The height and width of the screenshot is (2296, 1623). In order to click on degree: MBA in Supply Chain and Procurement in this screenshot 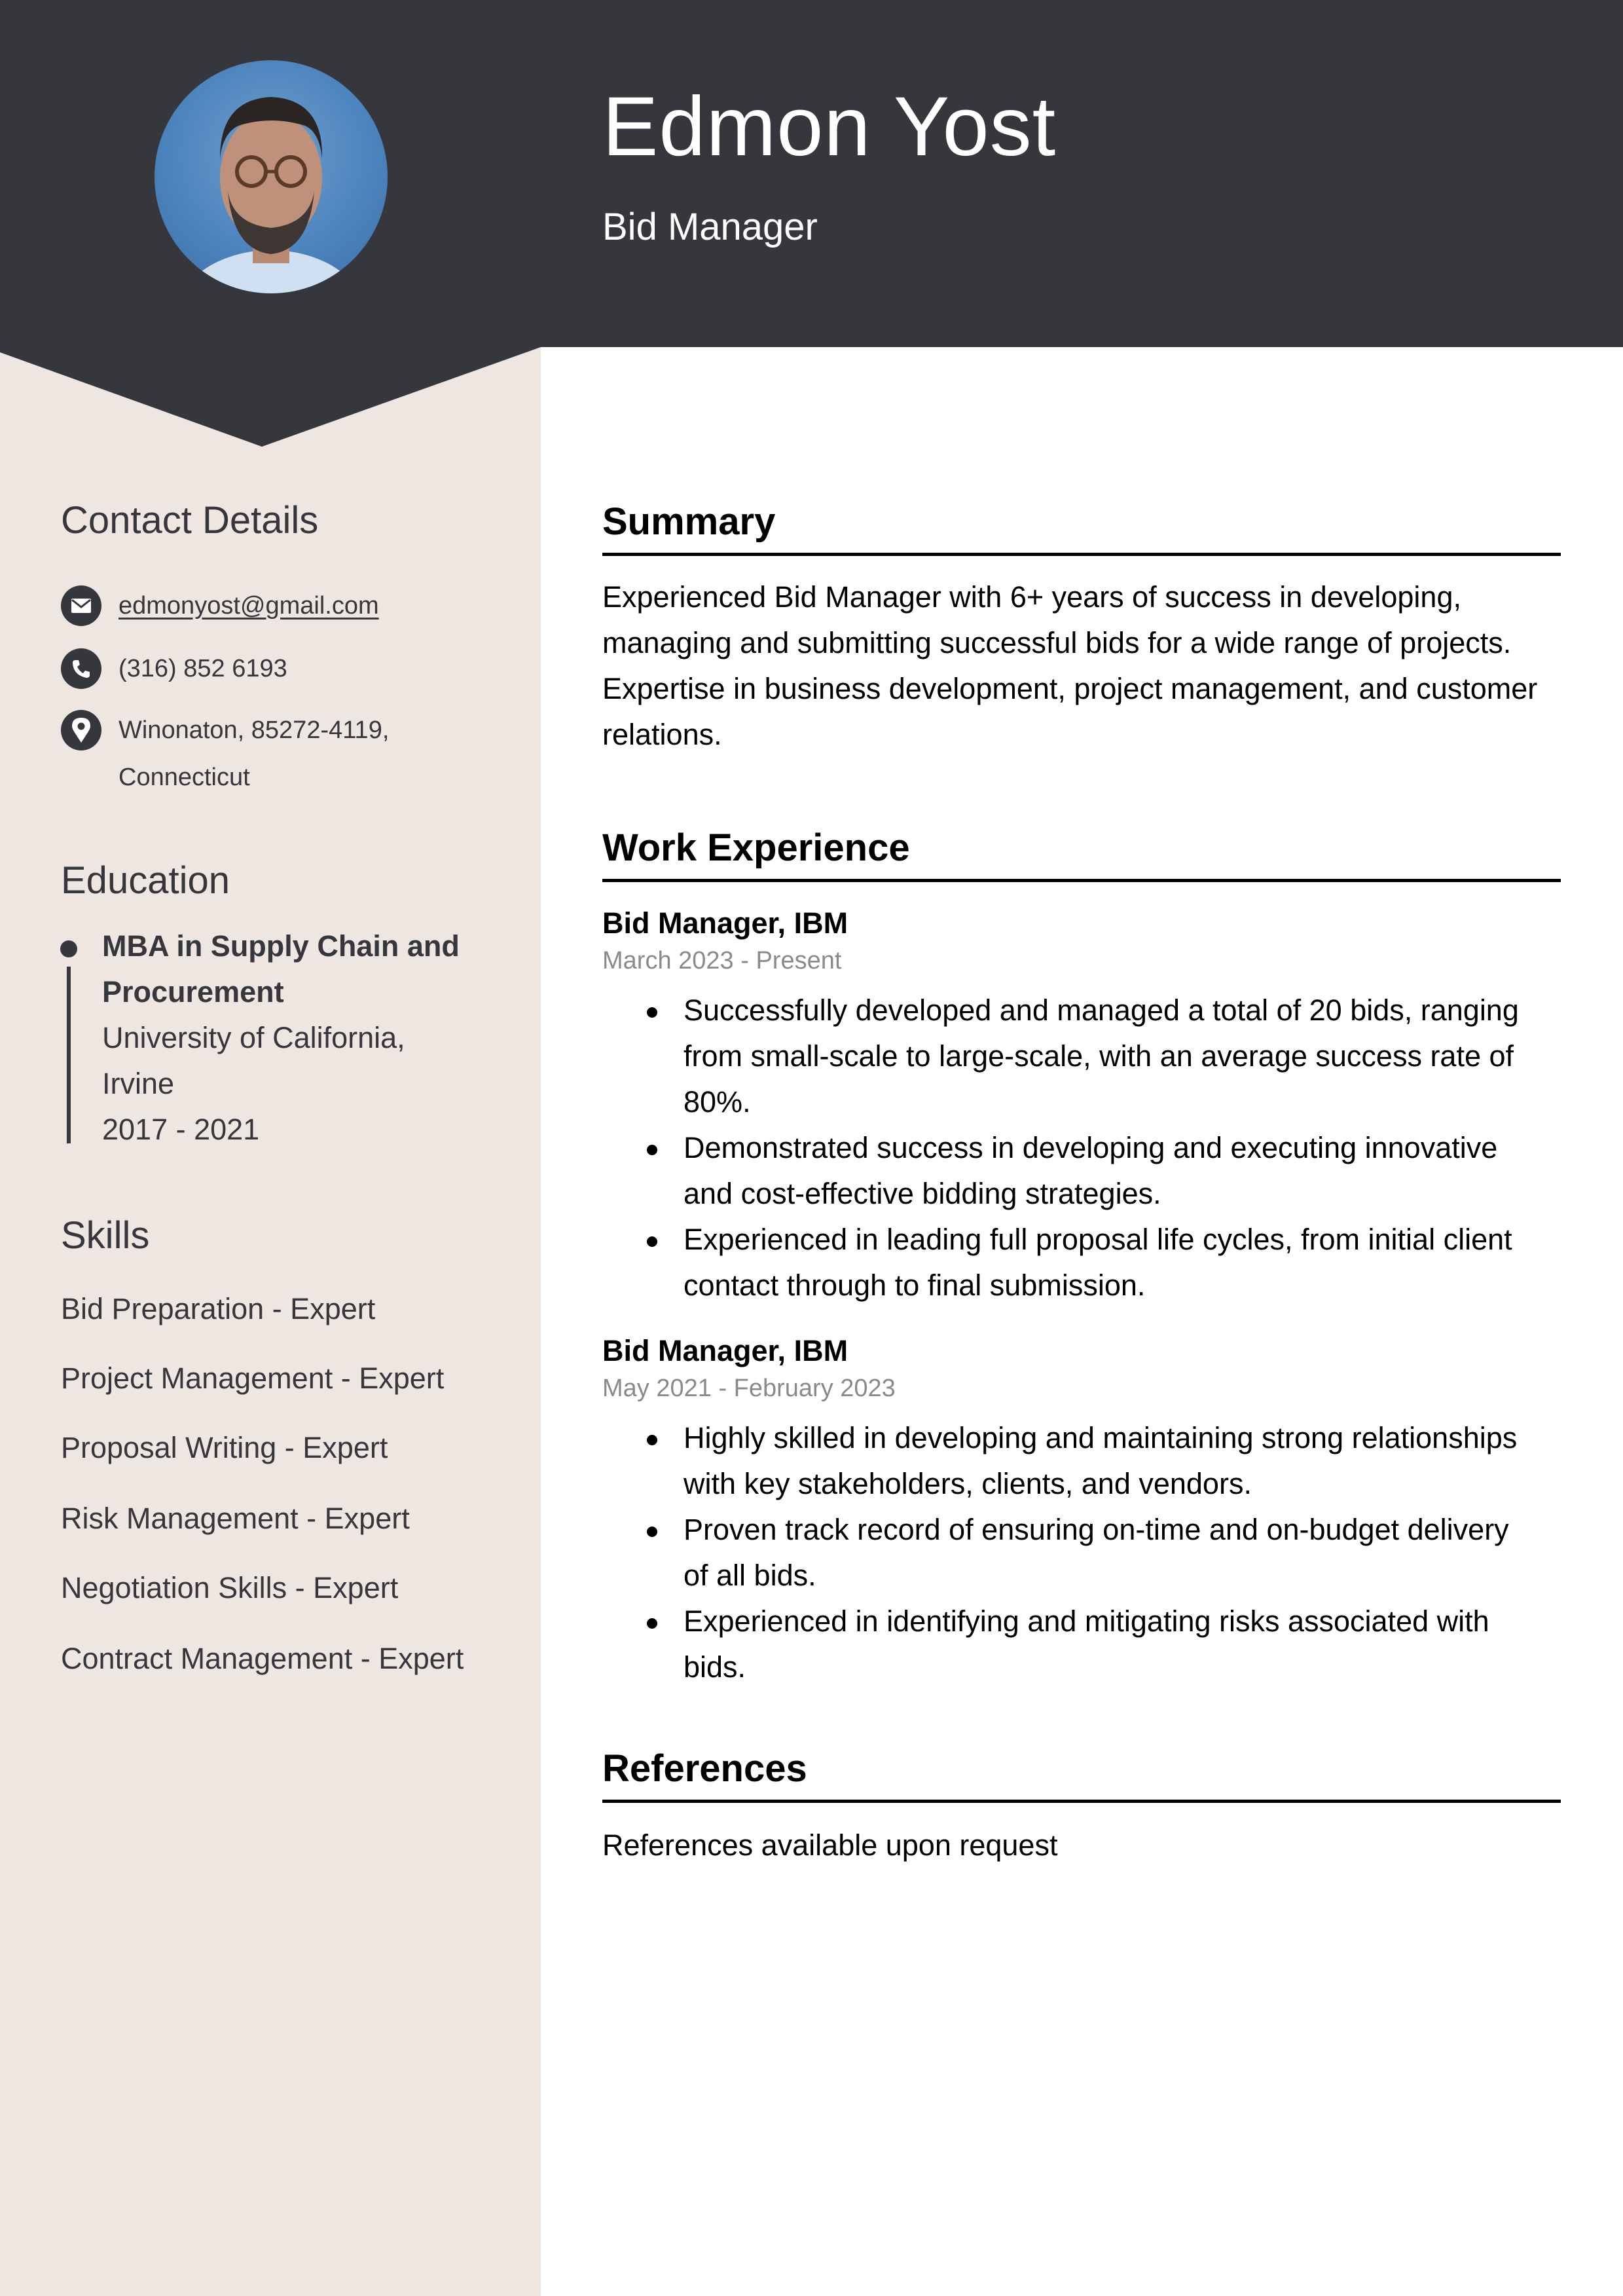, I will do `click(305, 969)`.